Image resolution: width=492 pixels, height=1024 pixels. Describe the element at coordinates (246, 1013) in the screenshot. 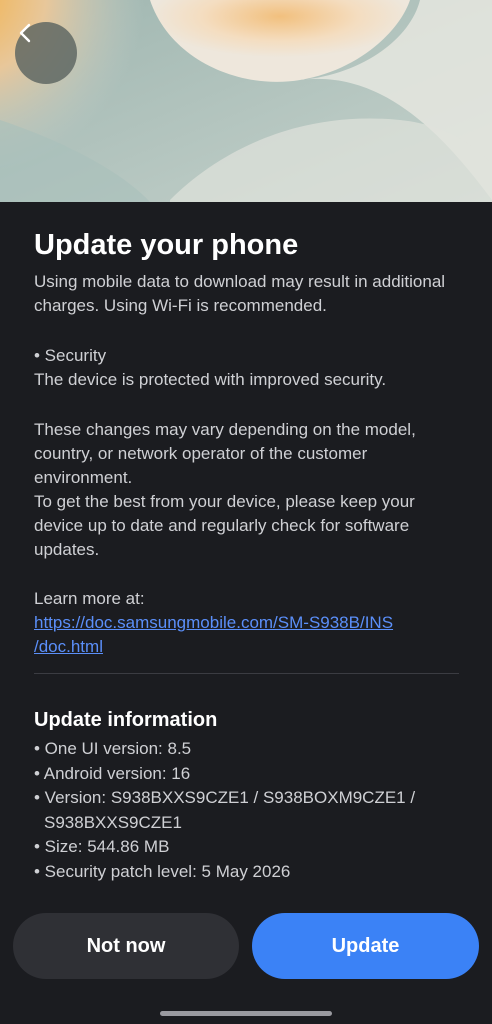

I see `home-indicator` at that location.